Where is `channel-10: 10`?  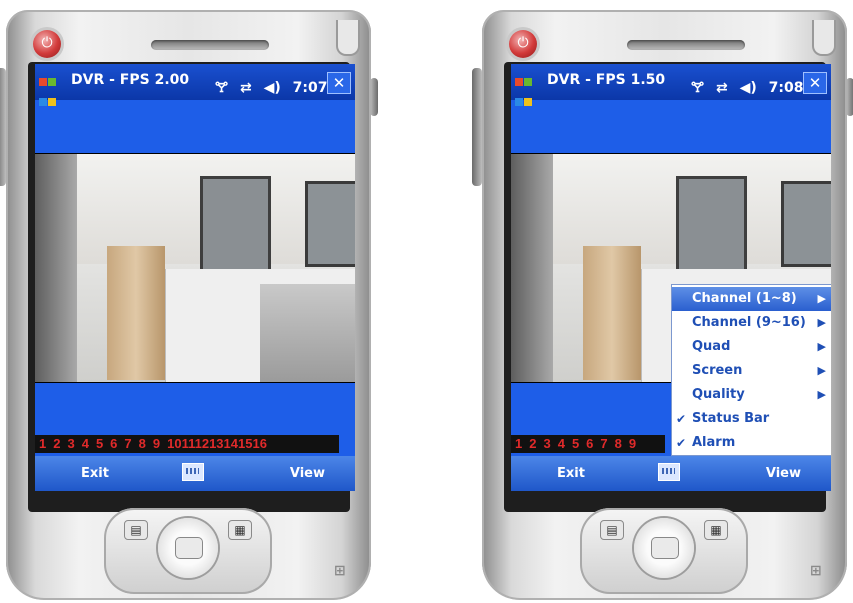 channel-10: 10 is located at coordinates (174, 443).